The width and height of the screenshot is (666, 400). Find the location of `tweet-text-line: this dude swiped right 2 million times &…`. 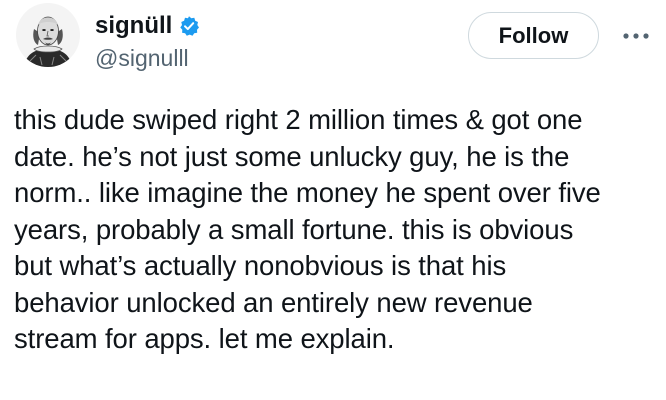

tweet-text-line: this dude swiped right 2 million times &… is located at coordinates (298, 119).